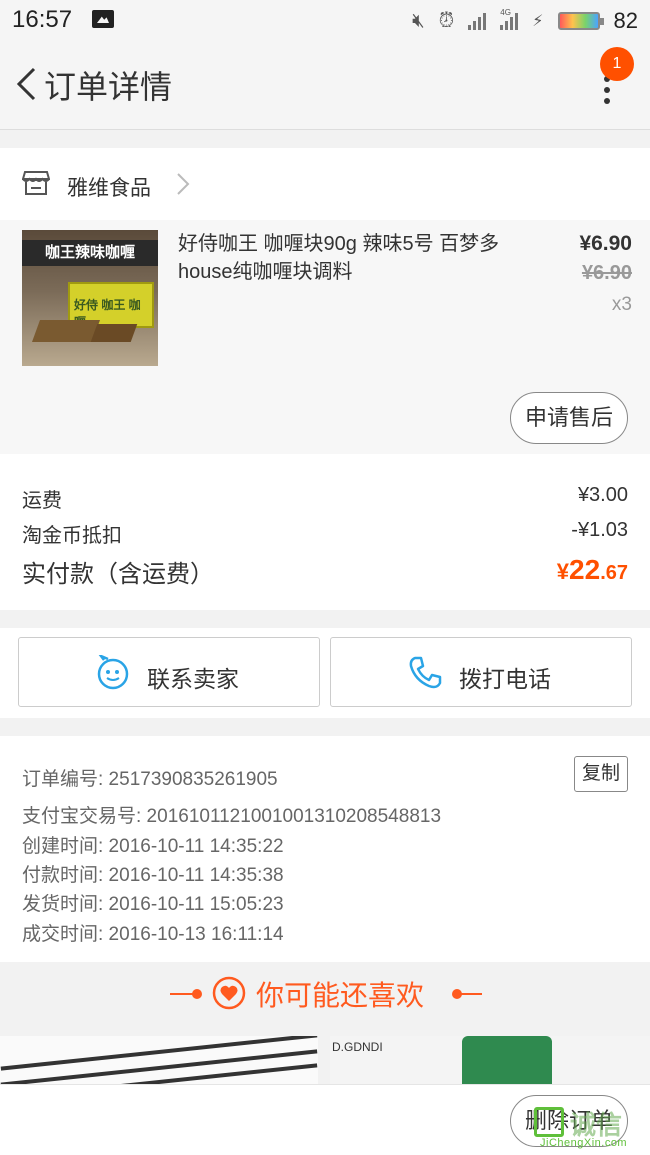  I want to click on product-original-price: ¥6.90, so click(606, 273).